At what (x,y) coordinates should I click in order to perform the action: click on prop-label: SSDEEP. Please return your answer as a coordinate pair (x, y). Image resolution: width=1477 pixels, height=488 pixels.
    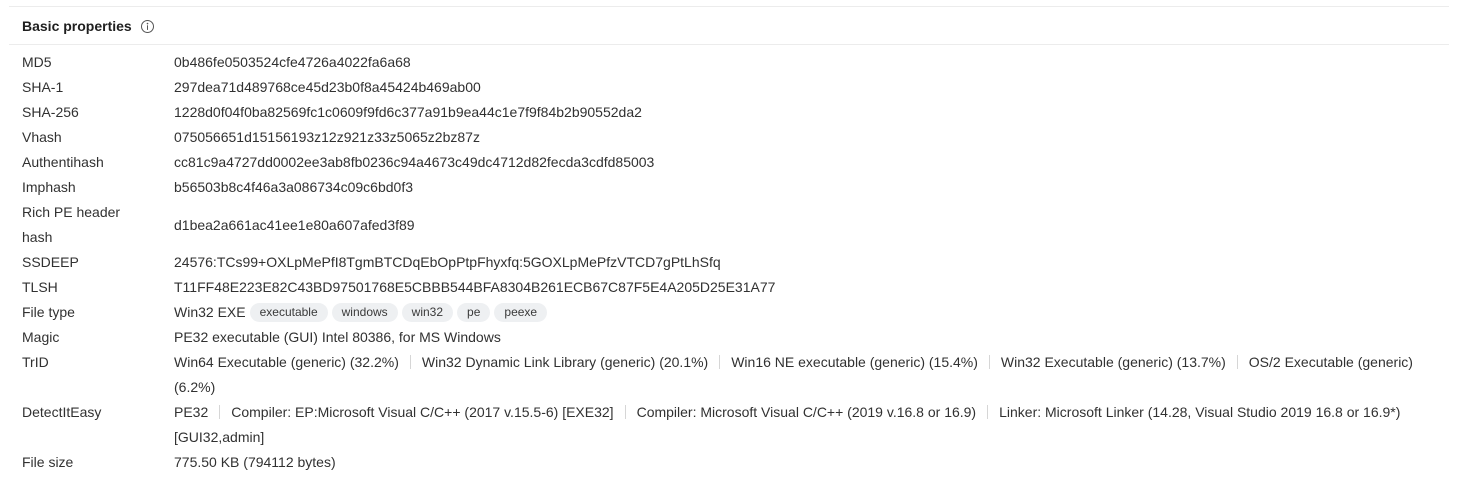
    Looking at the image, I should click on (50, 262).